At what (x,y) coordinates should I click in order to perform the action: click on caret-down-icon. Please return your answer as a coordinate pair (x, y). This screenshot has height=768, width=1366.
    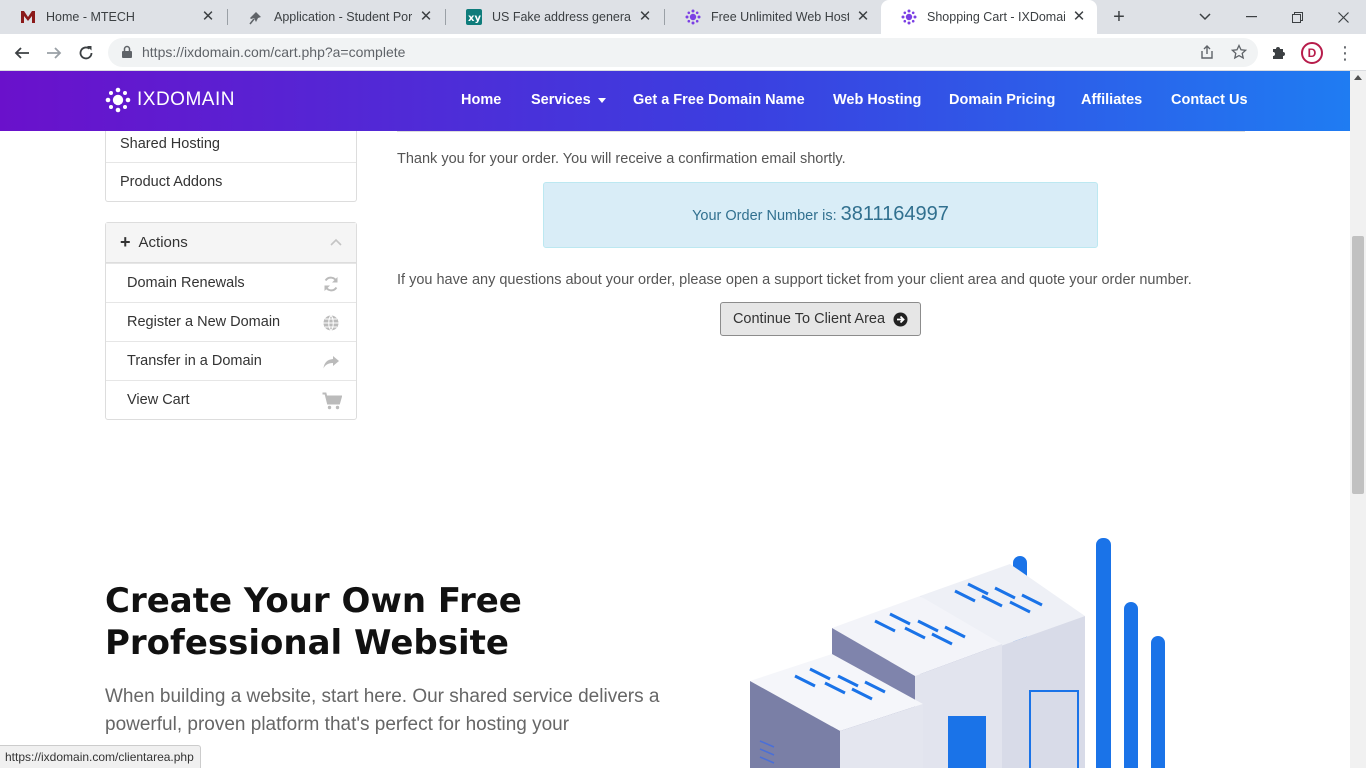
    Looking at the image, I should click on (601, 100).